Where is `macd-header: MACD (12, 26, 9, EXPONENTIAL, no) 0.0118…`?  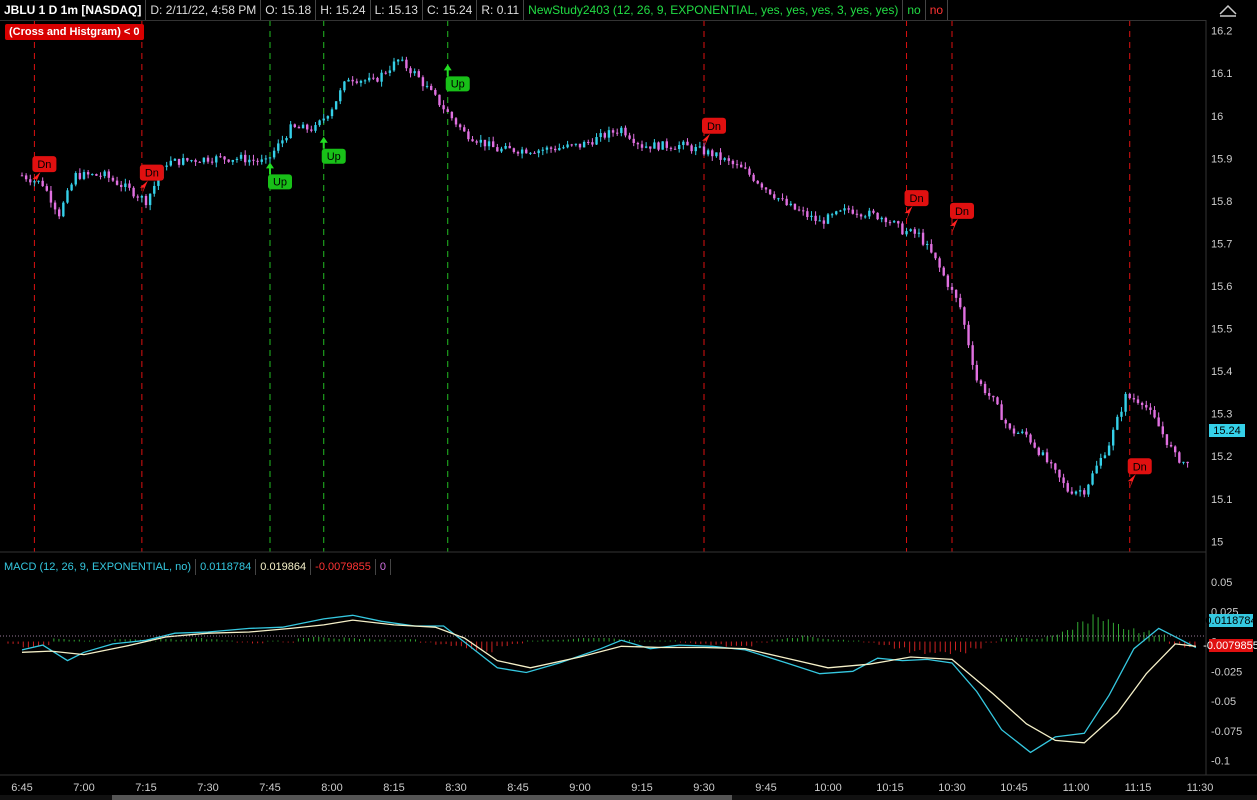
macd-header: MACD (12, 26, 9, EXPONENTIAL, no) 0.0118… is located at coordinates (603, 567).